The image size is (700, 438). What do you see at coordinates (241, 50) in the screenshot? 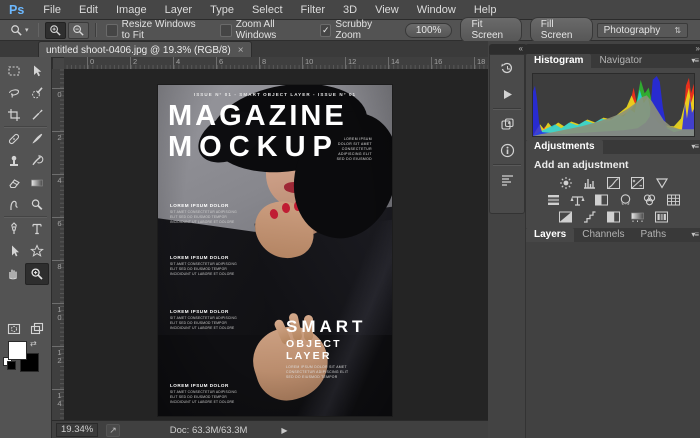
I see `close-icon: ×` at bounding box center [241, 50].